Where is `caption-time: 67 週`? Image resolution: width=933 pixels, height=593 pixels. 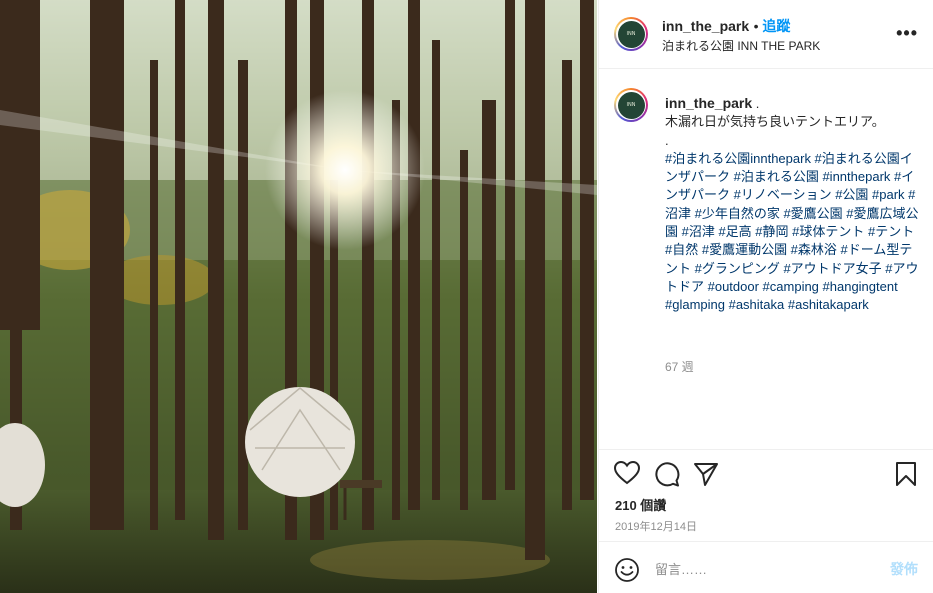 caption-time: 67 週 is located at coordinates (679, 367).